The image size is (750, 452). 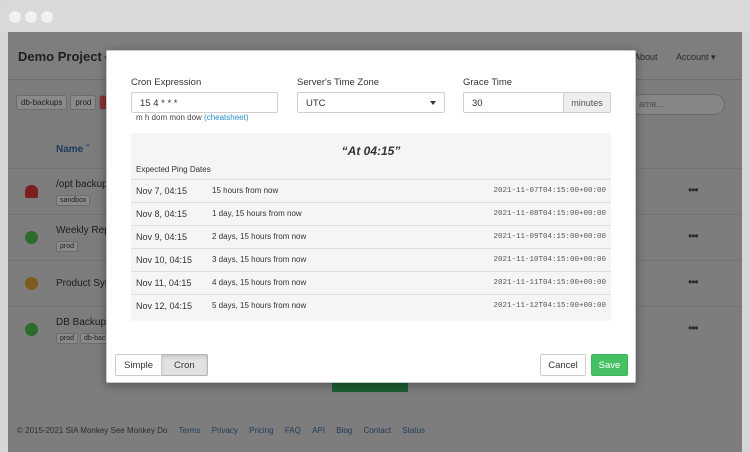 I want to click on grace-unit-addon: minutes, so click(x=587, y=102).